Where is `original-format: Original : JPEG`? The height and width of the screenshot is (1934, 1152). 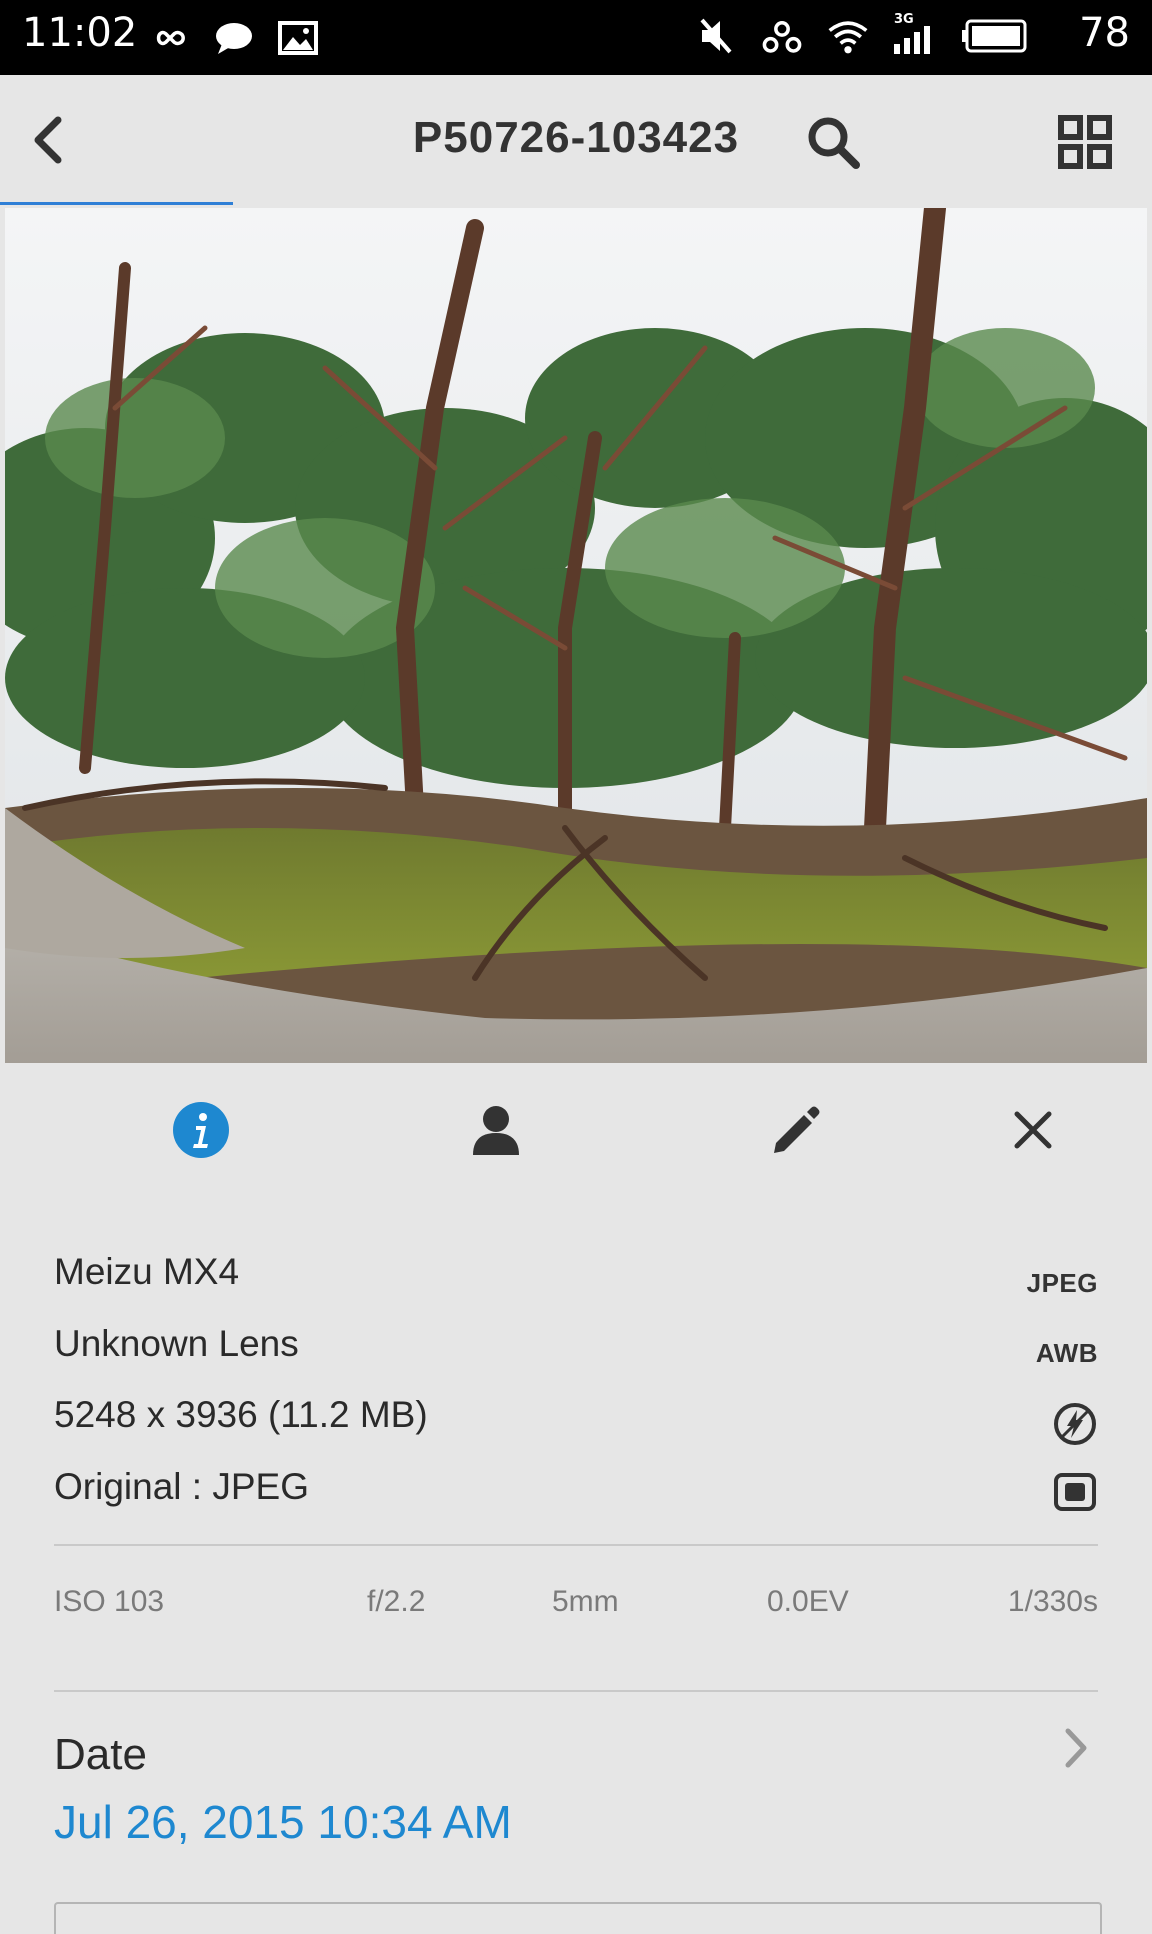
original-format: Original : JPEG is located at coordinates (181, 1486).